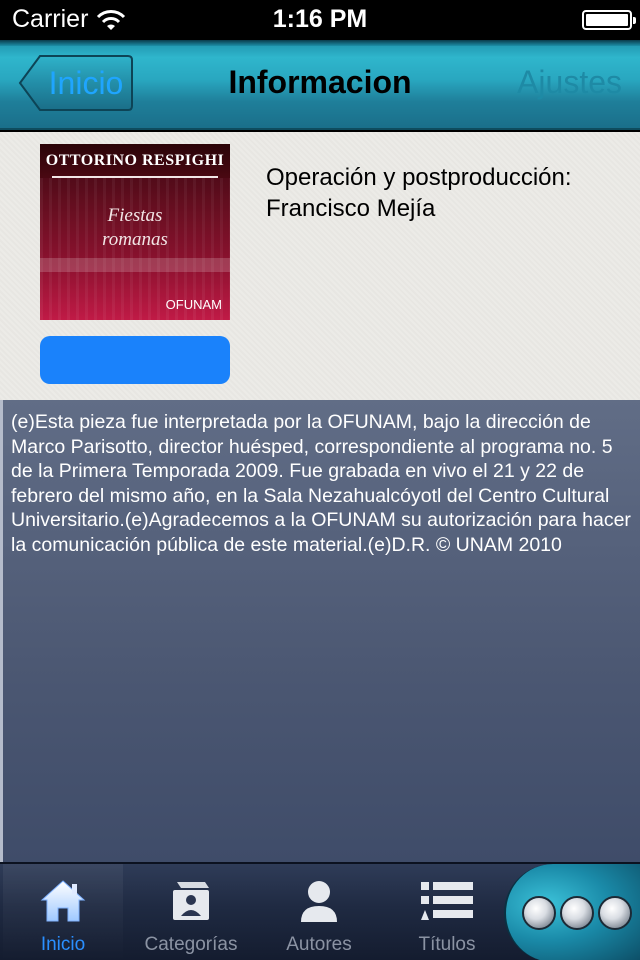 Image resolution: width=640 pixels, height=960 pixels. I want to click on home-icon, so click(63, 902).